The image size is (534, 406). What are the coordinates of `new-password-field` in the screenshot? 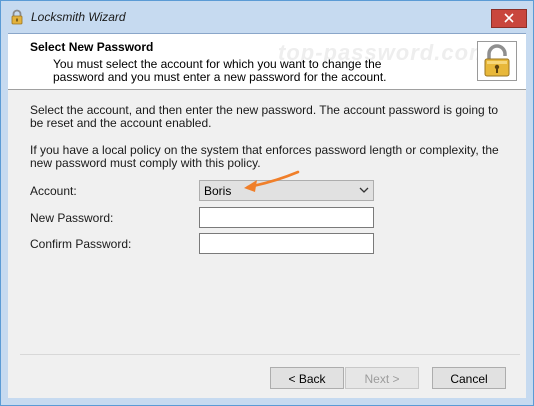 It's located at (286, 217).